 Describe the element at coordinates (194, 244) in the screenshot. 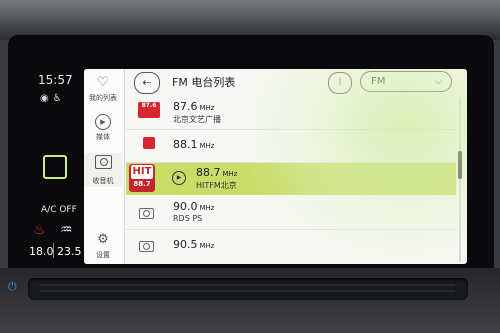

I see `station-frequency: 90.5 MHz` at that location.